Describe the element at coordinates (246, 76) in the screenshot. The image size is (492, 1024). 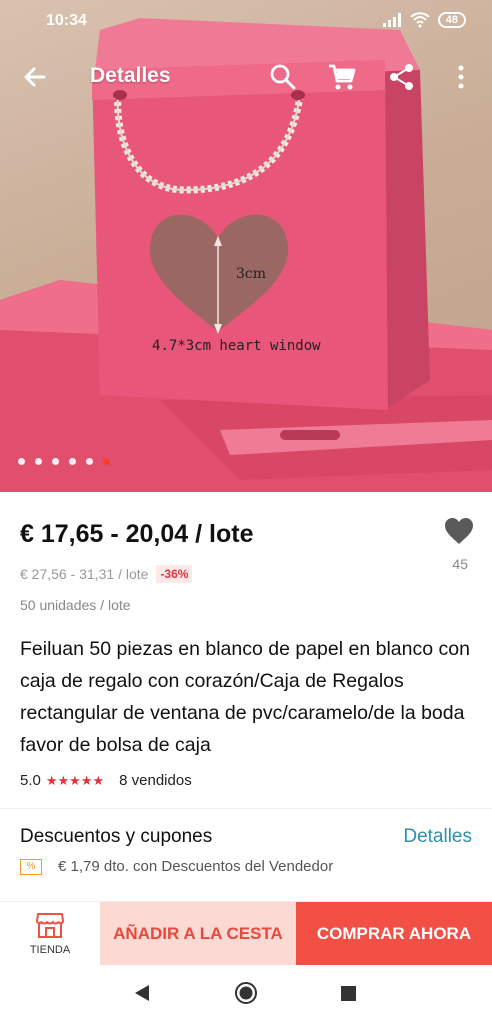
I see `top-toolbar: Detalles` at that location.